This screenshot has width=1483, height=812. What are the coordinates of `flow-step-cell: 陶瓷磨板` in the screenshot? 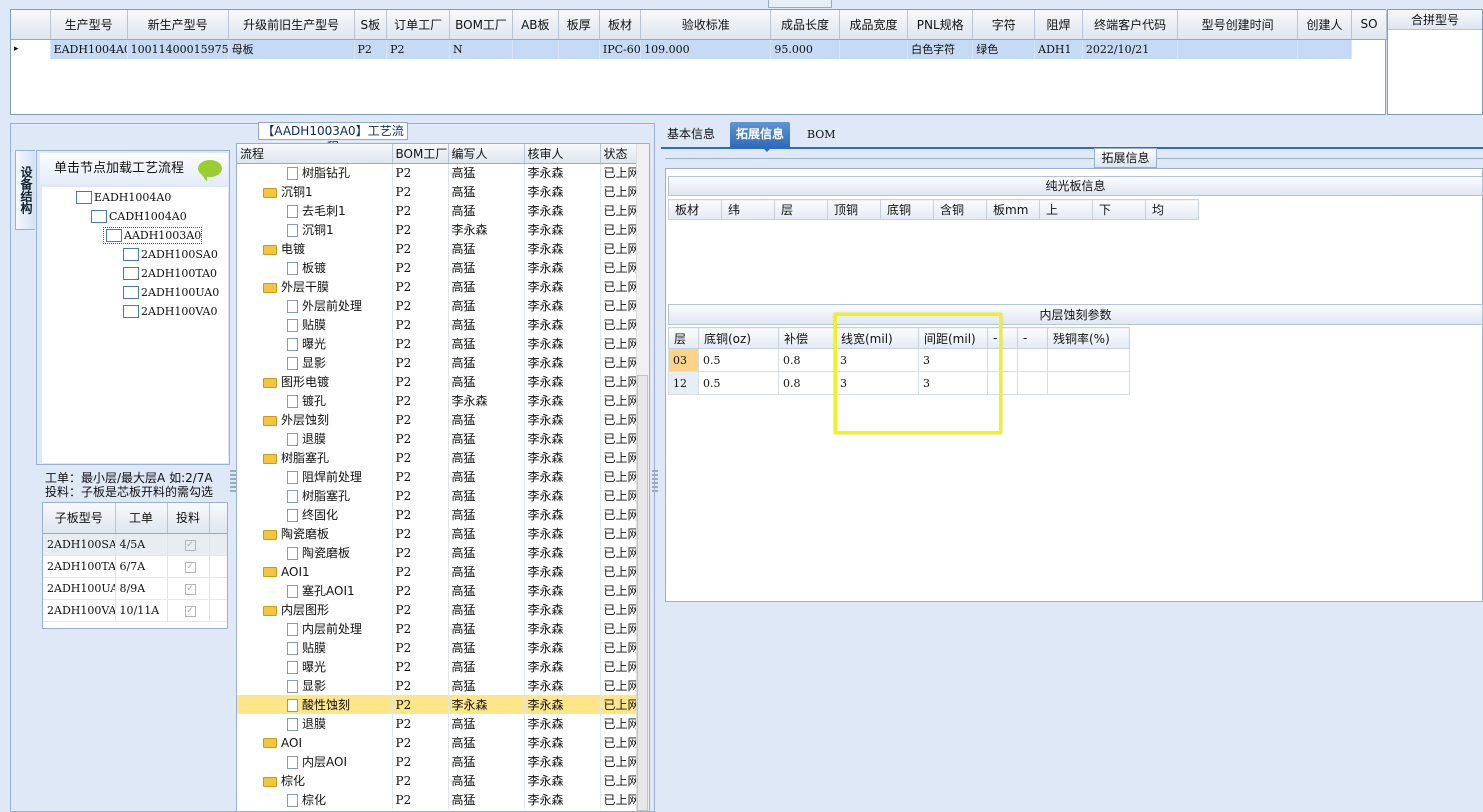 It's located at (315, 552).